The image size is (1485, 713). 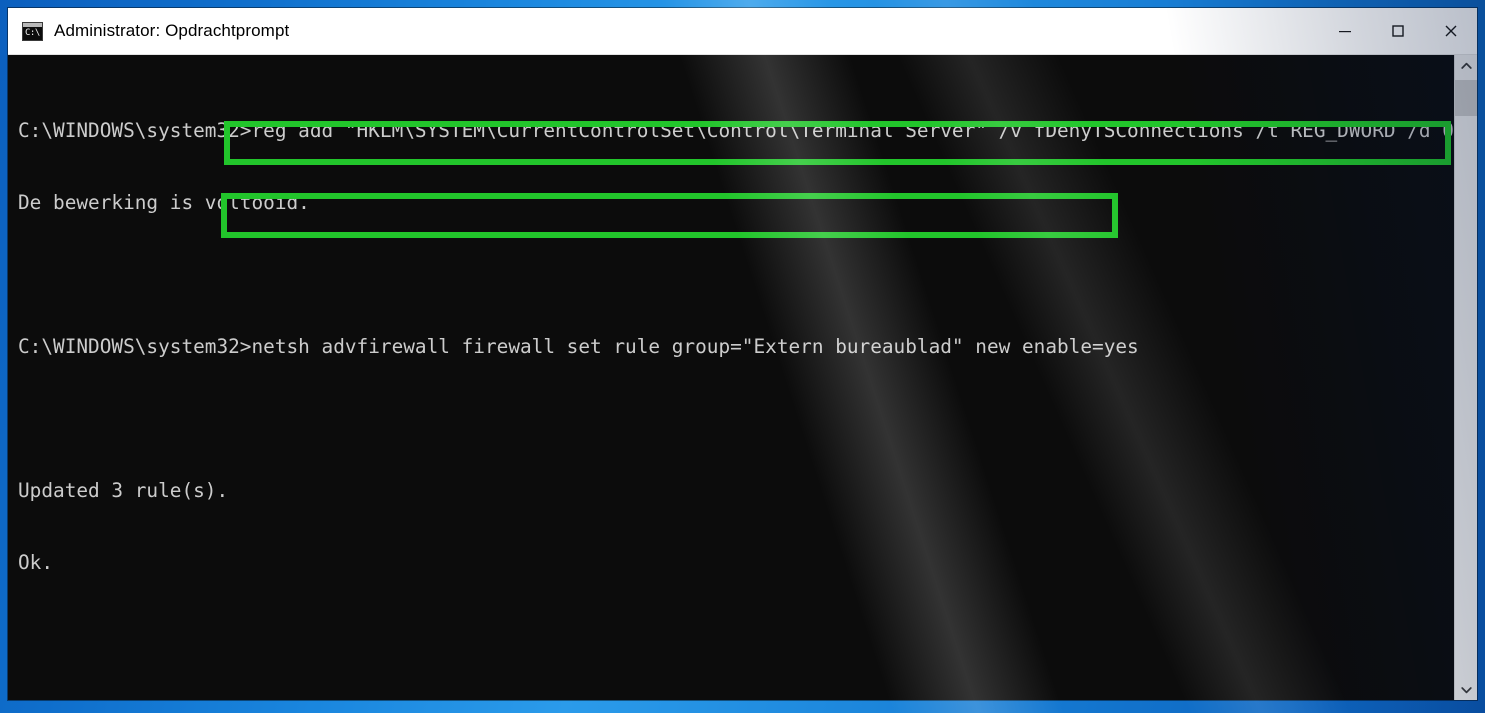 I want to click on cmd-icon-prompt-text: C:\, so click(x=32, y=32).